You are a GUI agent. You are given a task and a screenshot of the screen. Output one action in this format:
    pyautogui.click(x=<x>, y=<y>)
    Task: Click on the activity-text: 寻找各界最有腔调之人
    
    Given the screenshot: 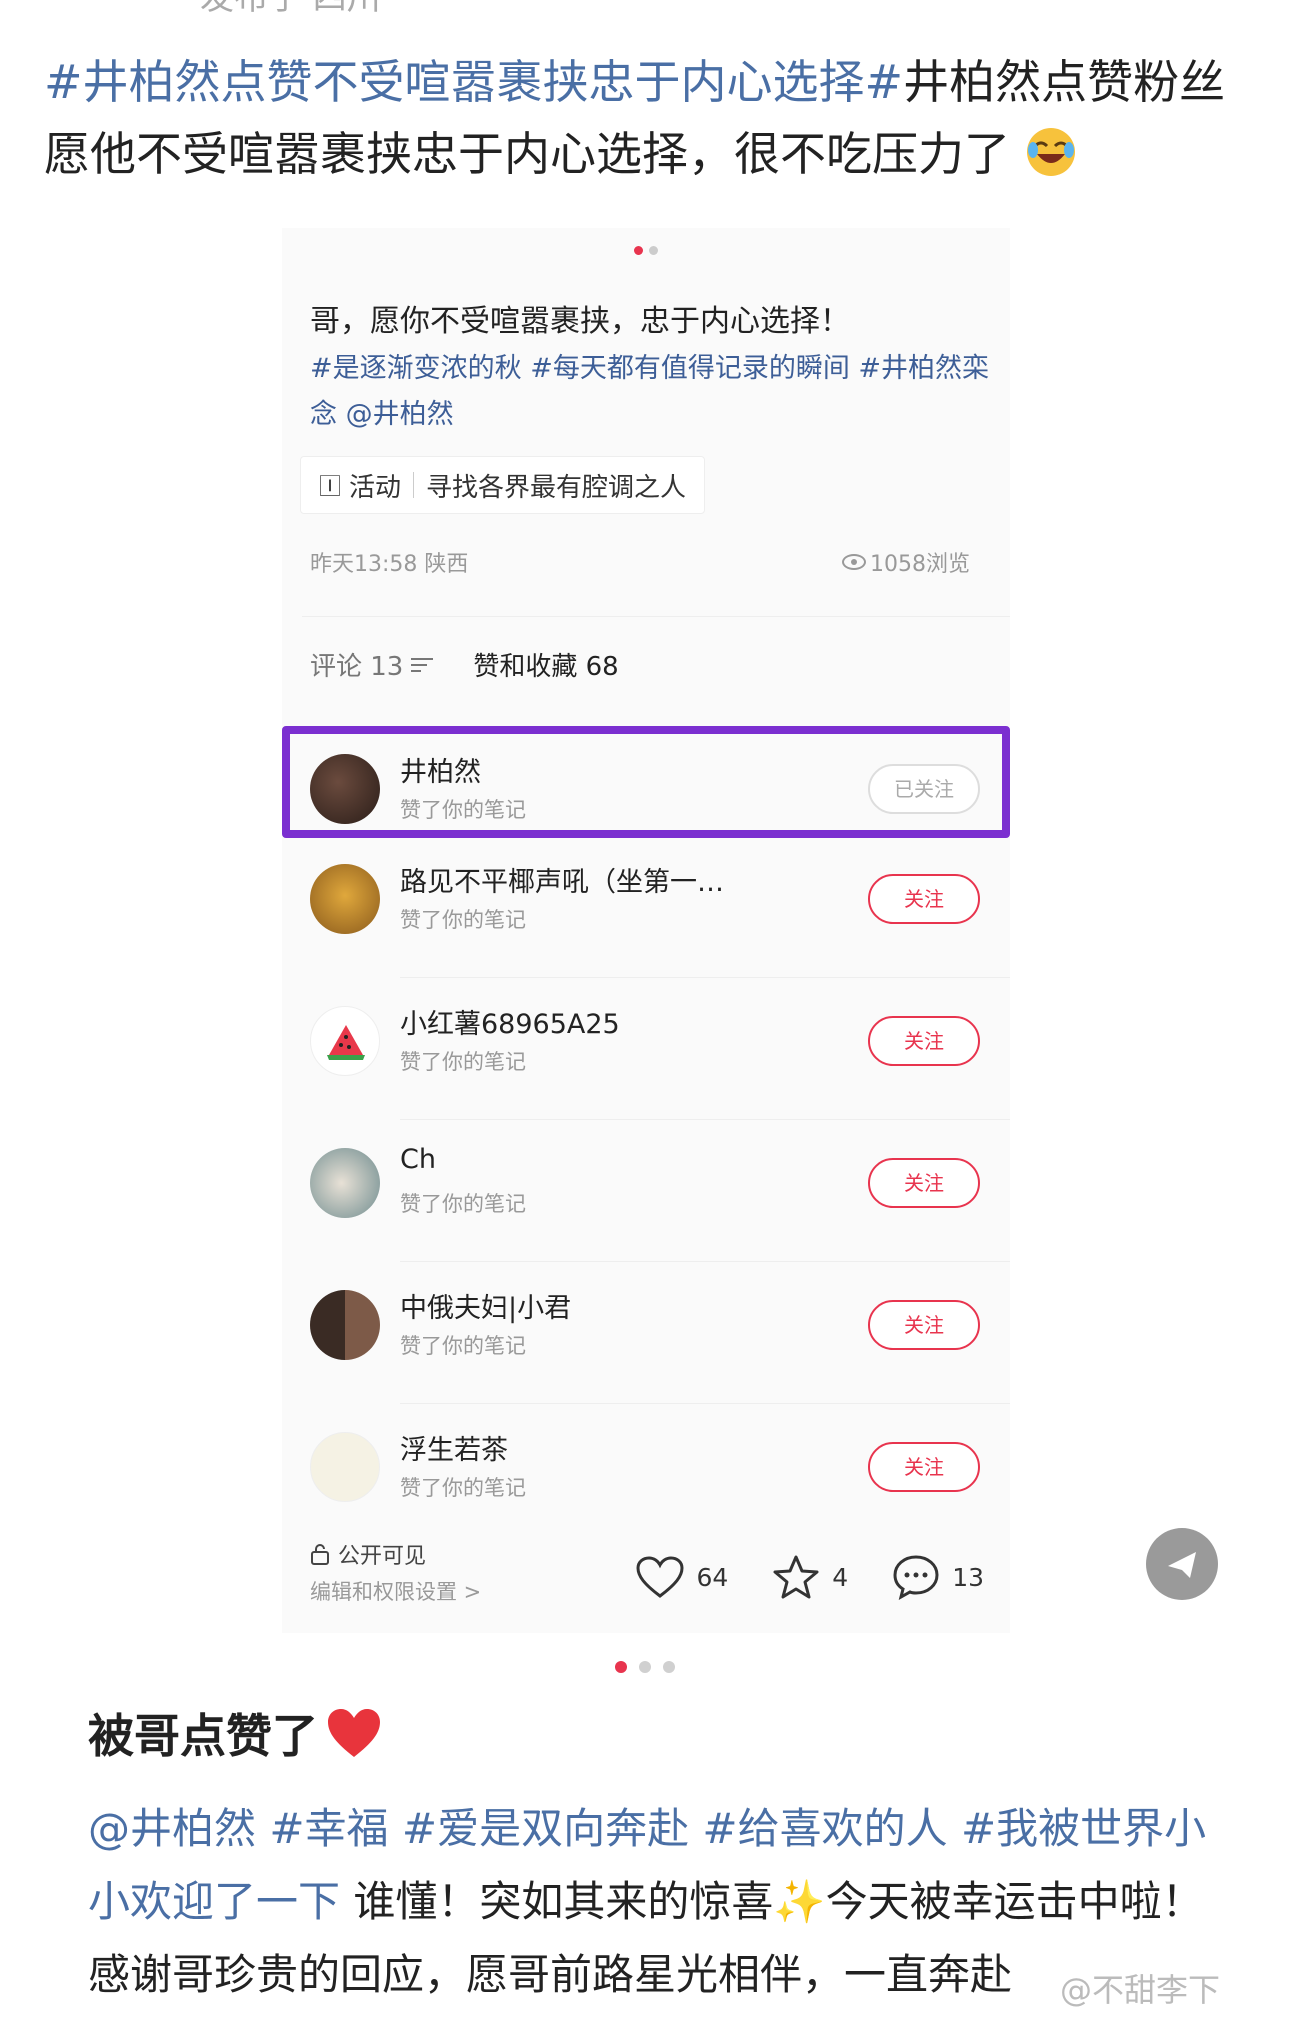 What is the action you would take?
    pyautogui.click(x=556, y=487)
    